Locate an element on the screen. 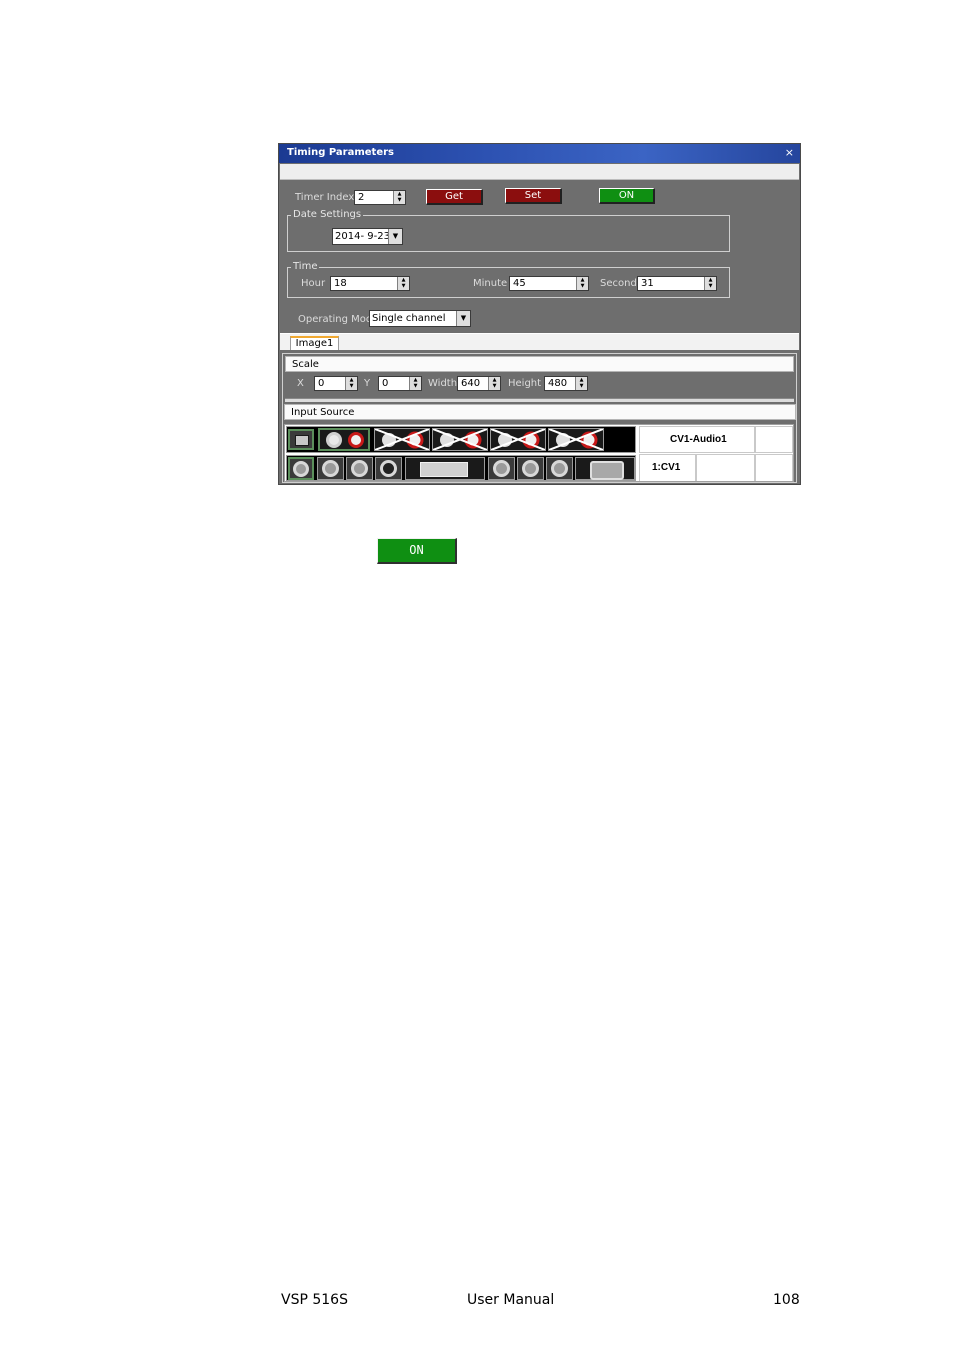 The image size is (954, 1350). input-source-header: Input Source is located at coordinates (540, 412).